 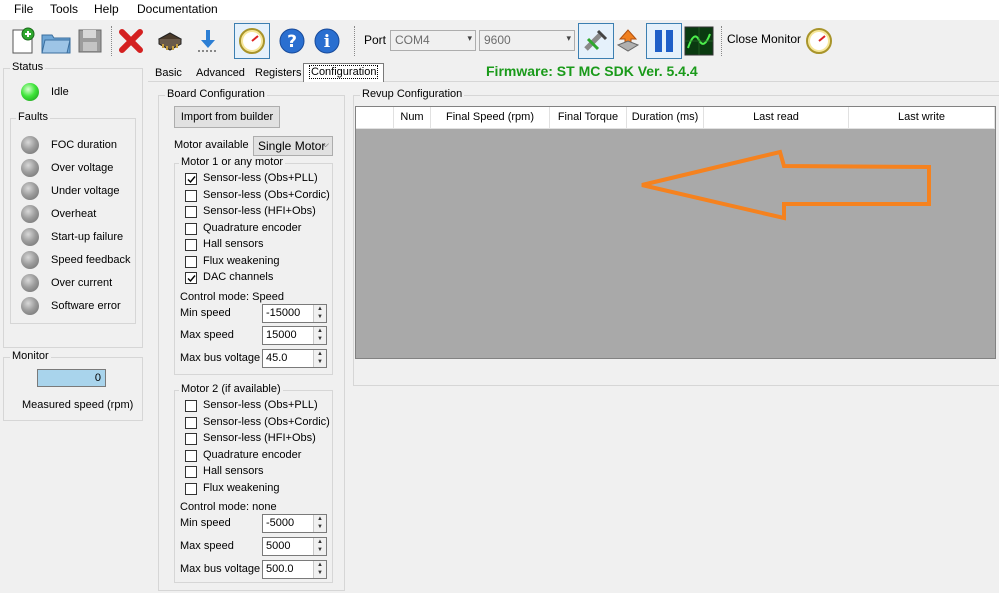 What do you see at coordinates (227, 117) in the screenshot?
I see `import-from-builder-button: Import from builder` at bounding box center [227, 117].